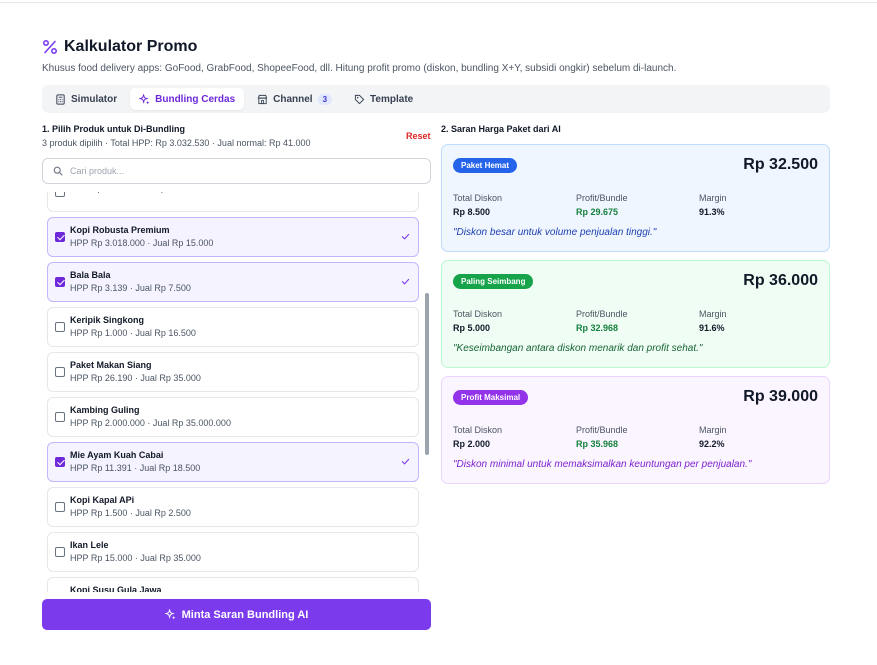 The width and height of the screenshot is (877, 665). What do you see at coordinates (392, 99) in the screenshot?
I see `tab-label: Template` at bounding box center [392, 99].